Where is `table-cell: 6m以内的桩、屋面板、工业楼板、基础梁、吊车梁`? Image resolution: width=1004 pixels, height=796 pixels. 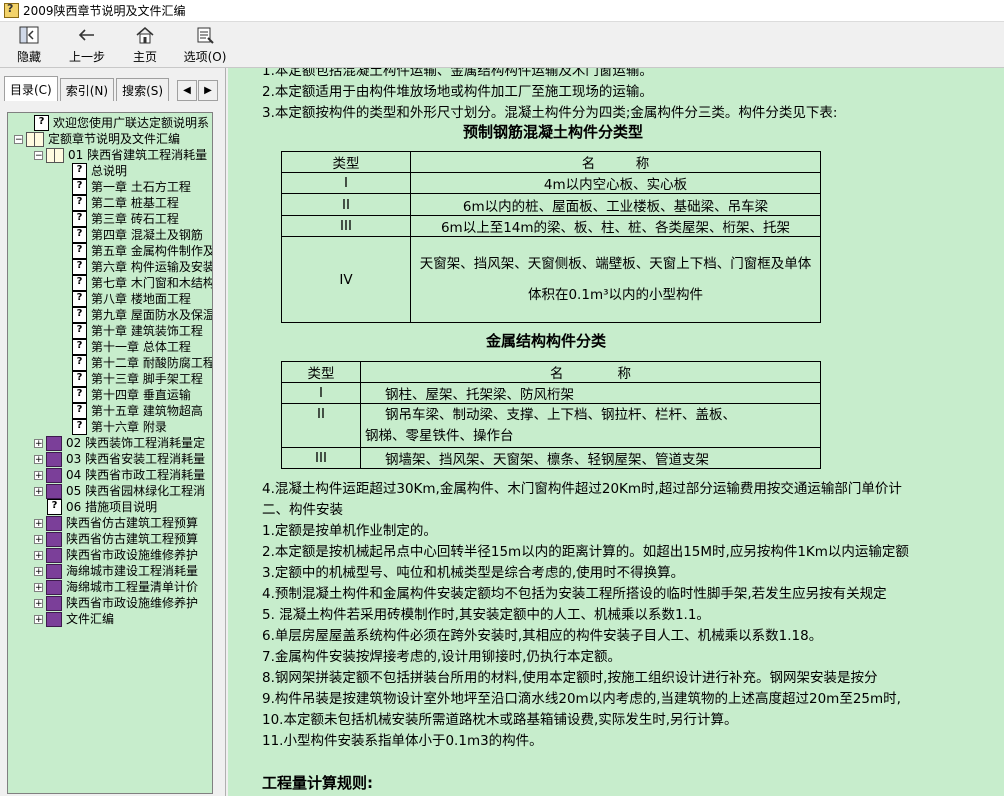 table-cell: 6m以内的桩、屋面板、工业楼板、基础梁、吊车梁 is located at coordinates (615, 204).